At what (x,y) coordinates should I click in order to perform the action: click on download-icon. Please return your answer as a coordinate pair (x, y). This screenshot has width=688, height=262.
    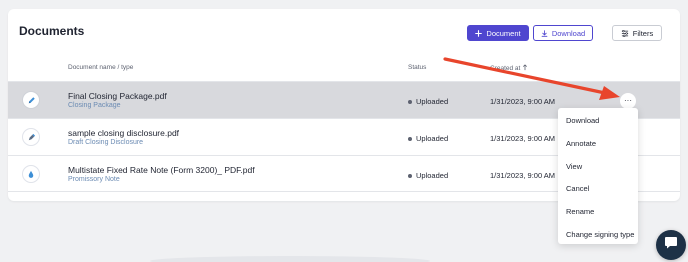
    Looking at the image, I should click on (544, 33).